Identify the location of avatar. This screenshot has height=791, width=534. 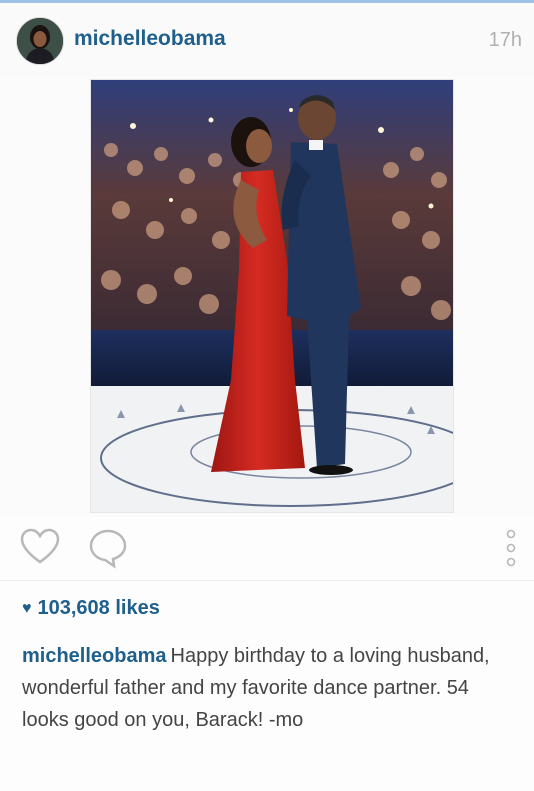
(40, 41).